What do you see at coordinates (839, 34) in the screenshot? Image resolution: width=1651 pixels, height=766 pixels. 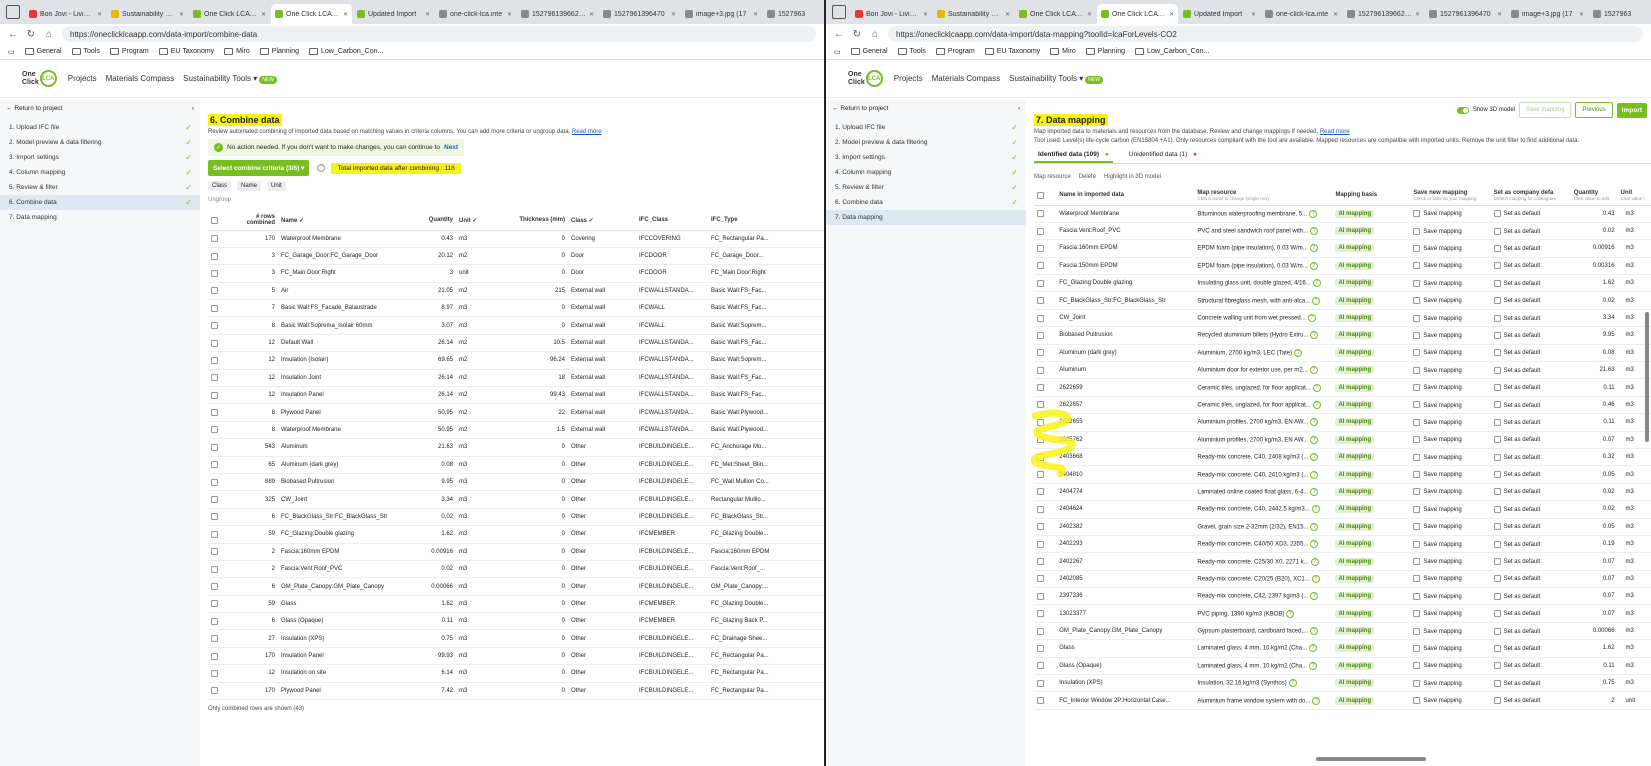 I see `back-icon: ←` at bounding box center [839, 34].